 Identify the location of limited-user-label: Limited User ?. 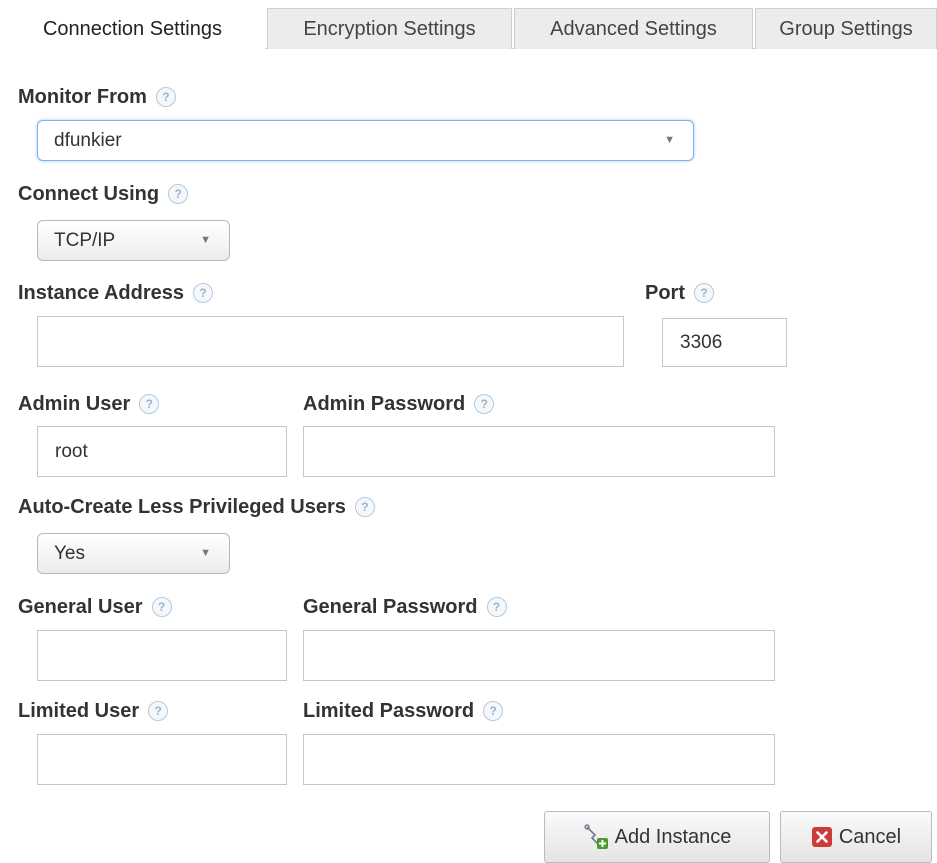
(93, 711).